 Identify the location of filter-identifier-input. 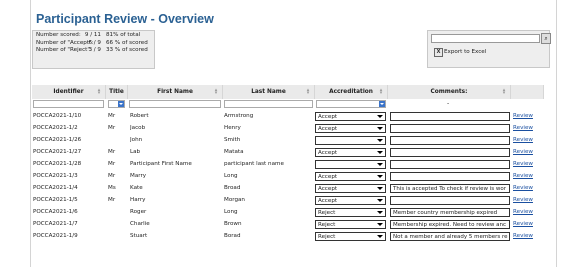
(68, 104).